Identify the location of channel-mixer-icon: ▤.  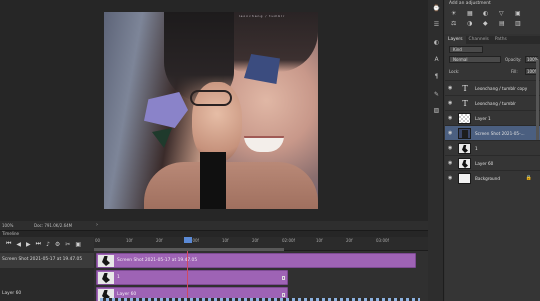
(505, 23).